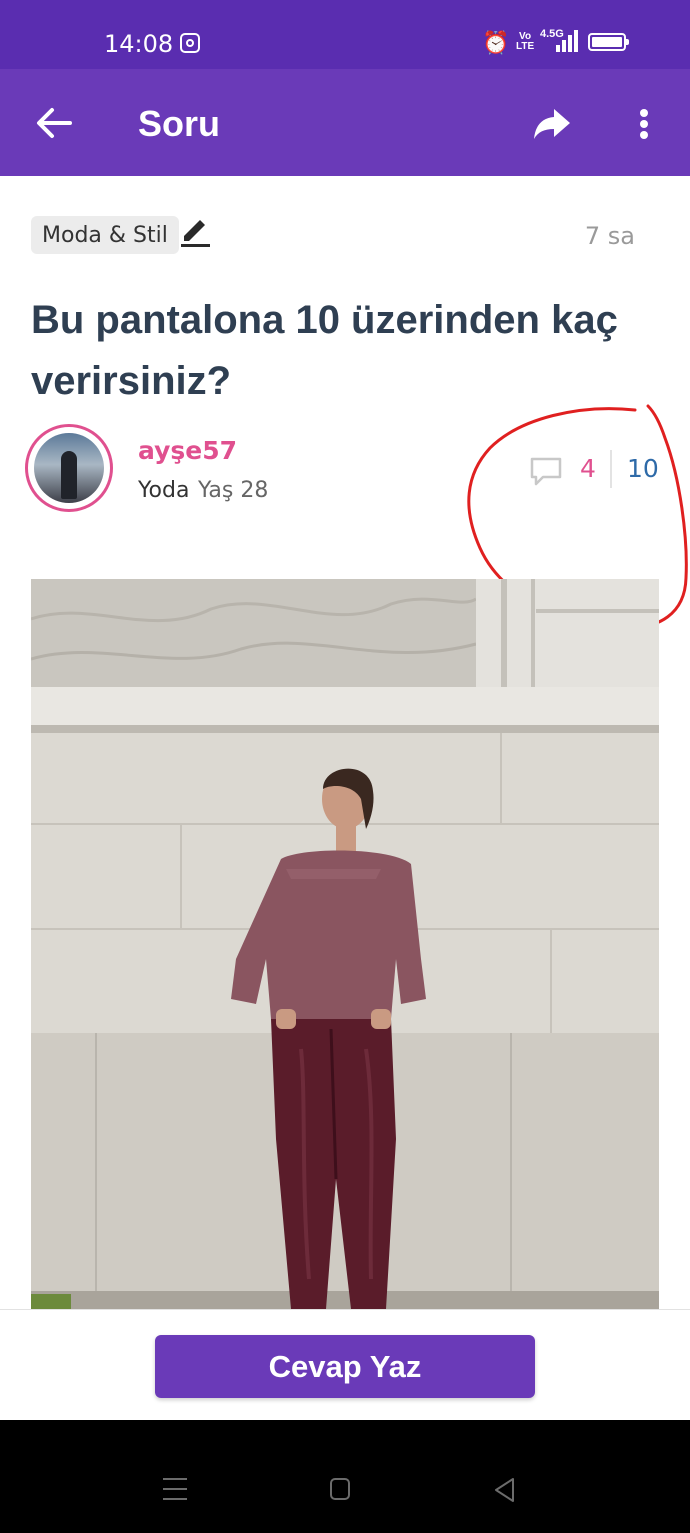 The height and width of the screenshot is (1533, 690). What do you see at coordinates (644, 113) in the screenshot?
I see `more-vertical-icon` at bounding box center [644, 113].